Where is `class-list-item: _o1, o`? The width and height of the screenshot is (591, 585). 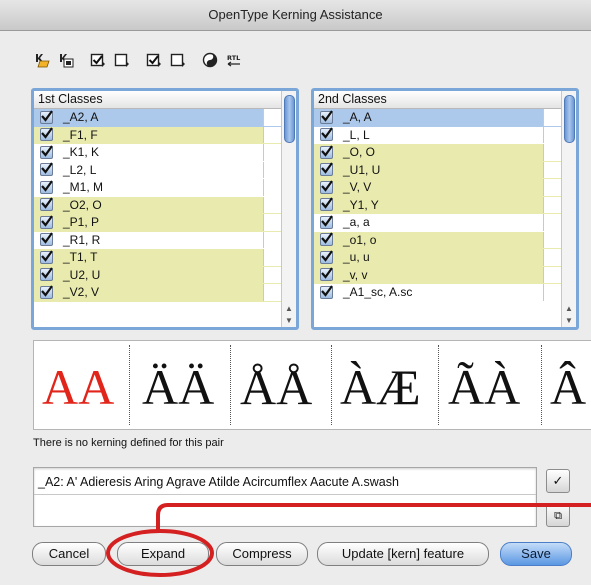 class-list-item: _o1, o is located at coordinates (438, 240).